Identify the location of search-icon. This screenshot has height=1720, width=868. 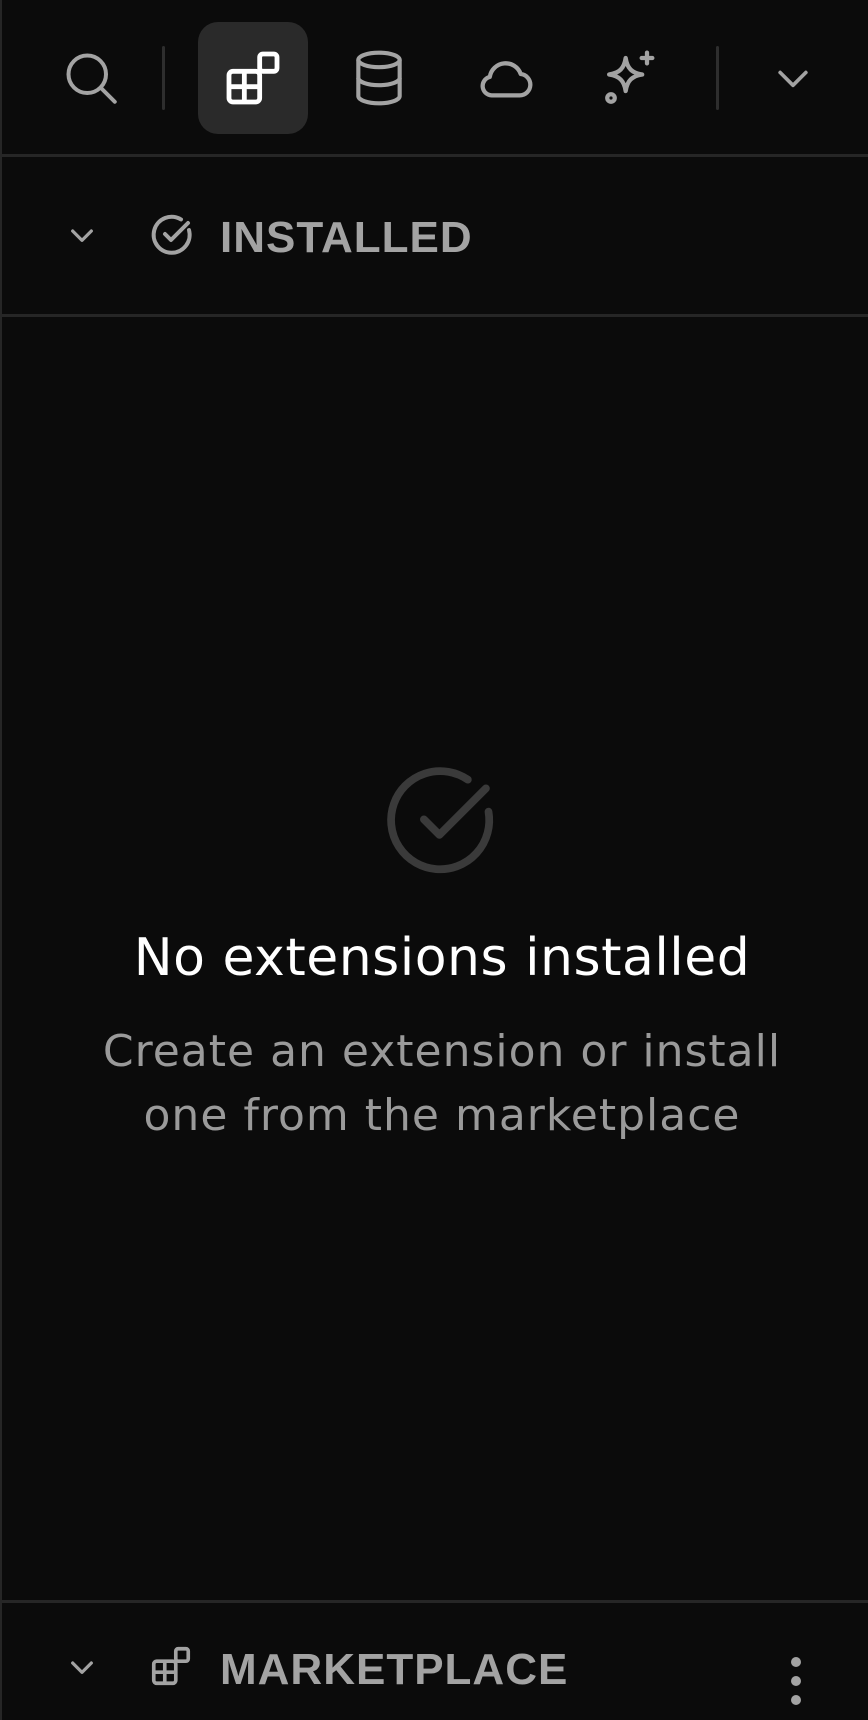
(91, 78).